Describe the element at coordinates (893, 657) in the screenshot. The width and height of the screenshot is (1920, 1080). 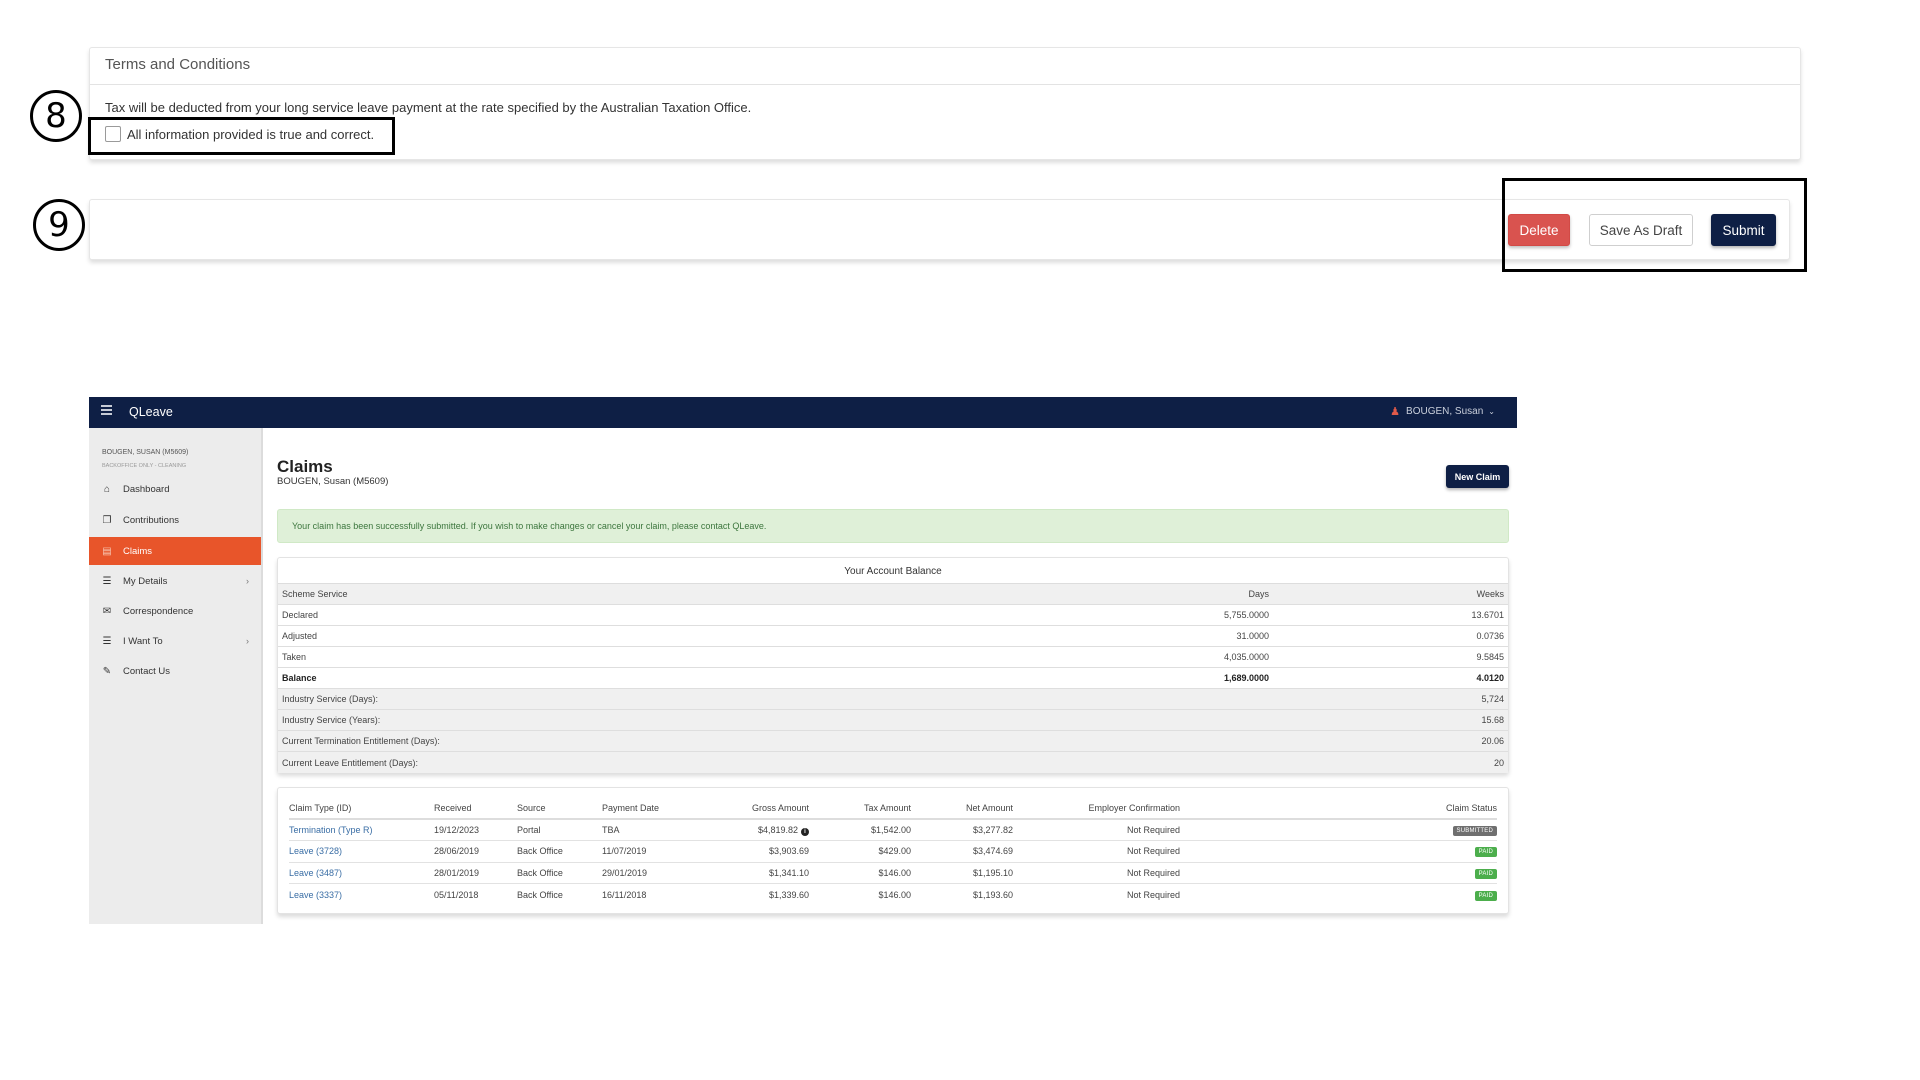
I see `balance-row-taken: Taken 4,035.0000 9.5845` at that location.